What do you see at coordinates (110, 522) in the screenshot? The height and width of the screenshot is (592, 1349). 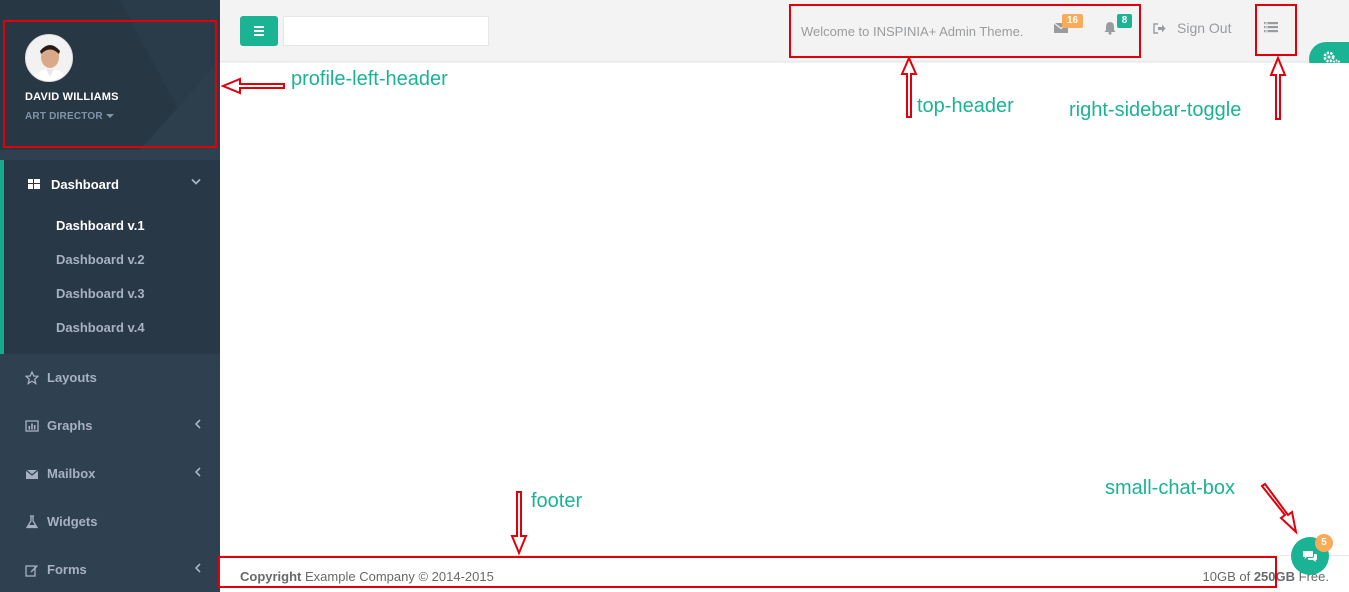 I see `sidebar-item-widgets: Widgets` at bounding box center [110, 522].